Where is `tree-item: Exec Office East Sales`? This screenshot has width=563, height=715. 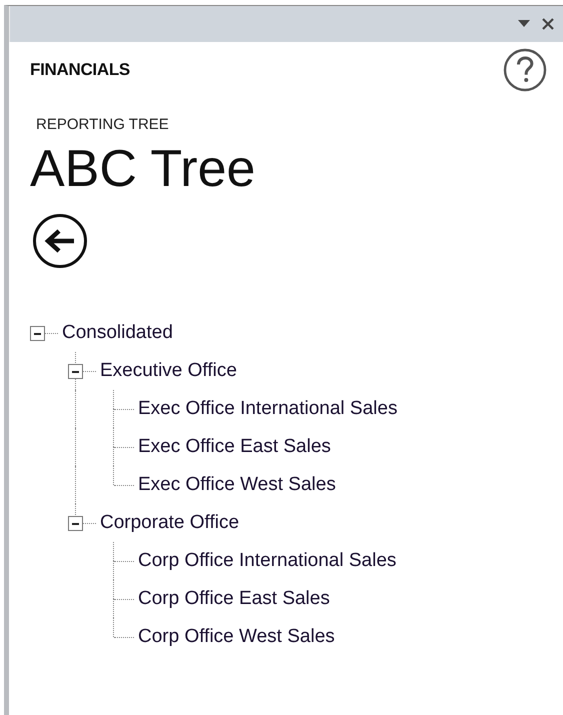 tree-item: Exec Office East Sales is located at coordinates (234, 447).